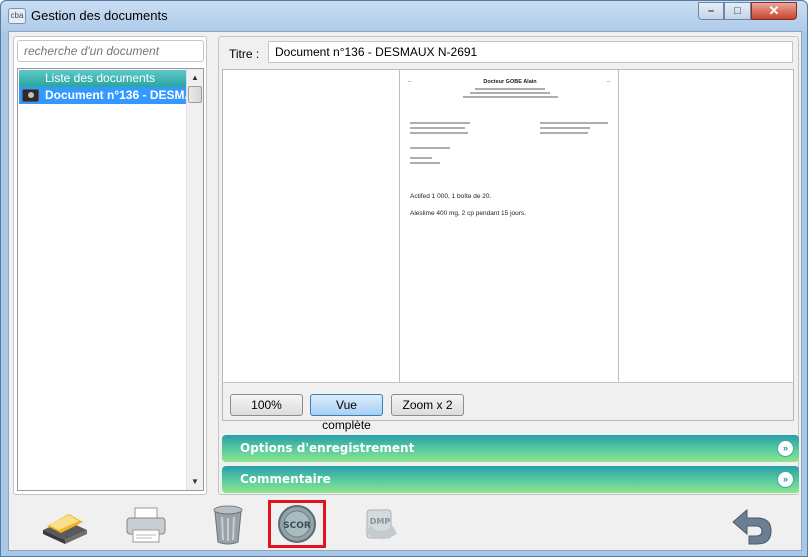 Image resolution: width=808 pixels, height=557 pixels. Describe the element at coordinates (508, 407) in the screenshot. I see `zoom-bar: 100% Vue complète Zoom x 2` at that location.